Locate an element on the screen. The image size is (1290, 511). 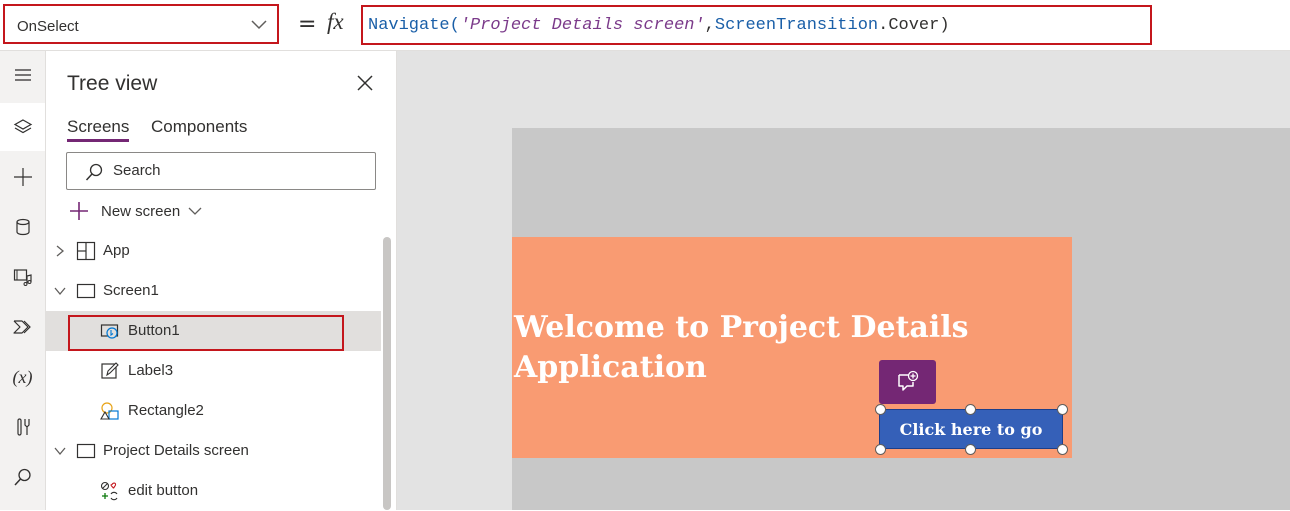
tree-item-app: App is located at coordinates (213, 251).